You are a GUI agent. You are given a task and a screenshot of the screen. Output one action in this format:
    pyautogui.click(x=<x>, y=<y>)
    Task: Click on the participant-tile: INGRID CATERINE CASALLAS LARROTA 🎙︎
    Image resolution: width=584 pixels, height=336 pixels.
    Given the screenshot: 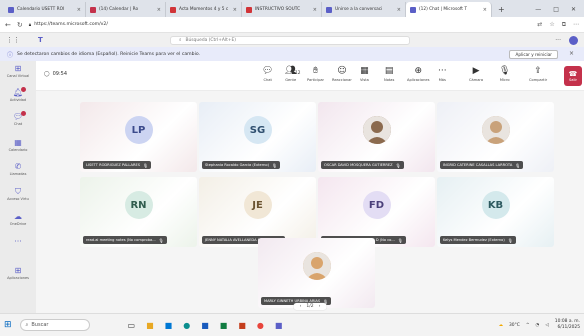 What is the action you would take?
    pyautogui.click(x=495, y=137)
    